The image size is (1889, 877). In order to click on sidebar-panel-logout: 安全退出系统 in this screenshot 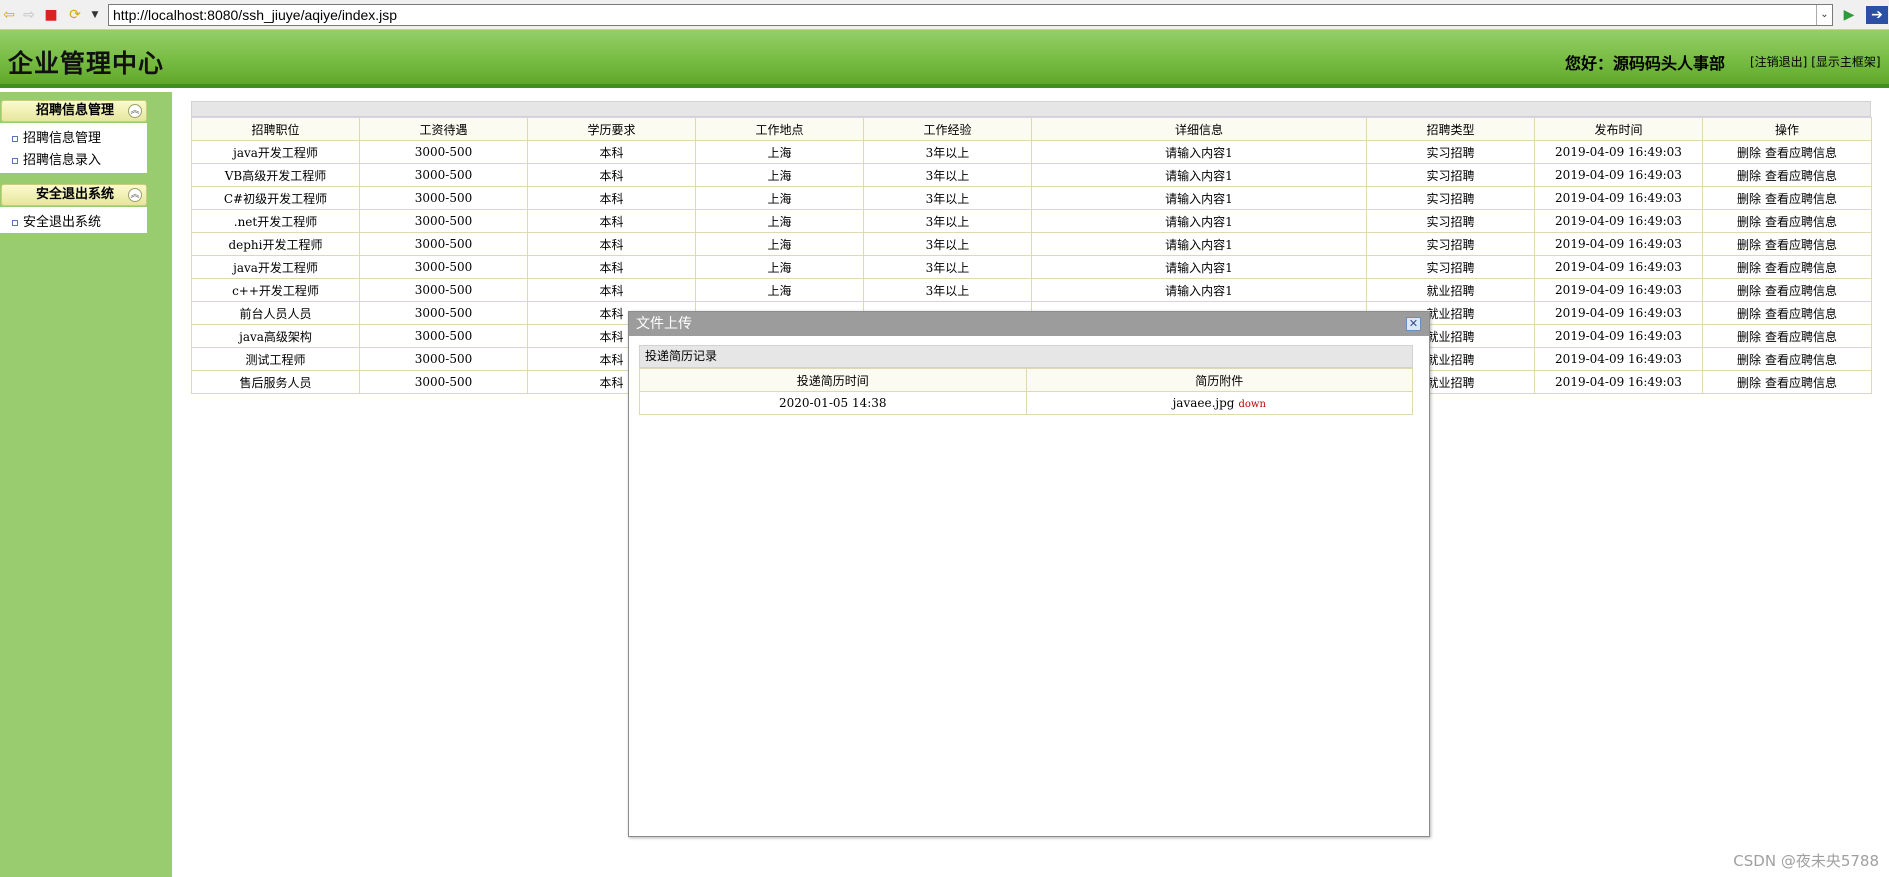, I will do `click(73, 220)`.